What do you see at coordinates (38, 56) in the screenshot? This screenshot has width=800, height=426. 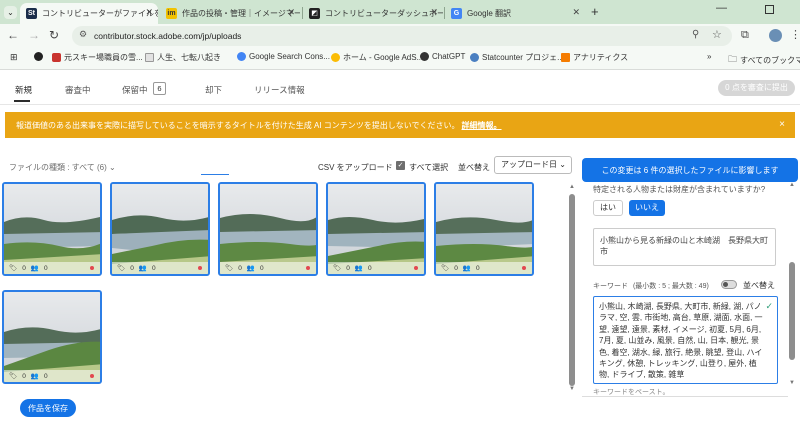 I see `bookmark-item` at bounding box center [38, 56].